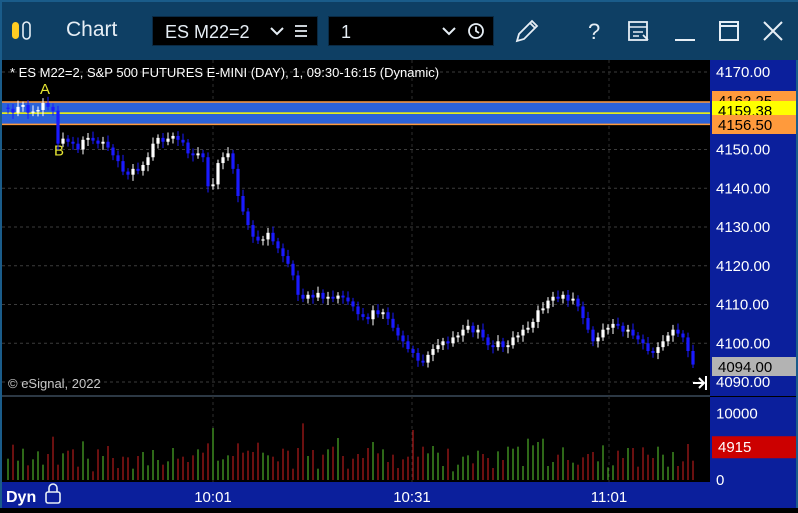 The height and width of the screenshot is (513, 798). What do you see at coordinates (45, 89) in the screenshot?
I see `zone-label-a: A` at bounding box center [45, 89].